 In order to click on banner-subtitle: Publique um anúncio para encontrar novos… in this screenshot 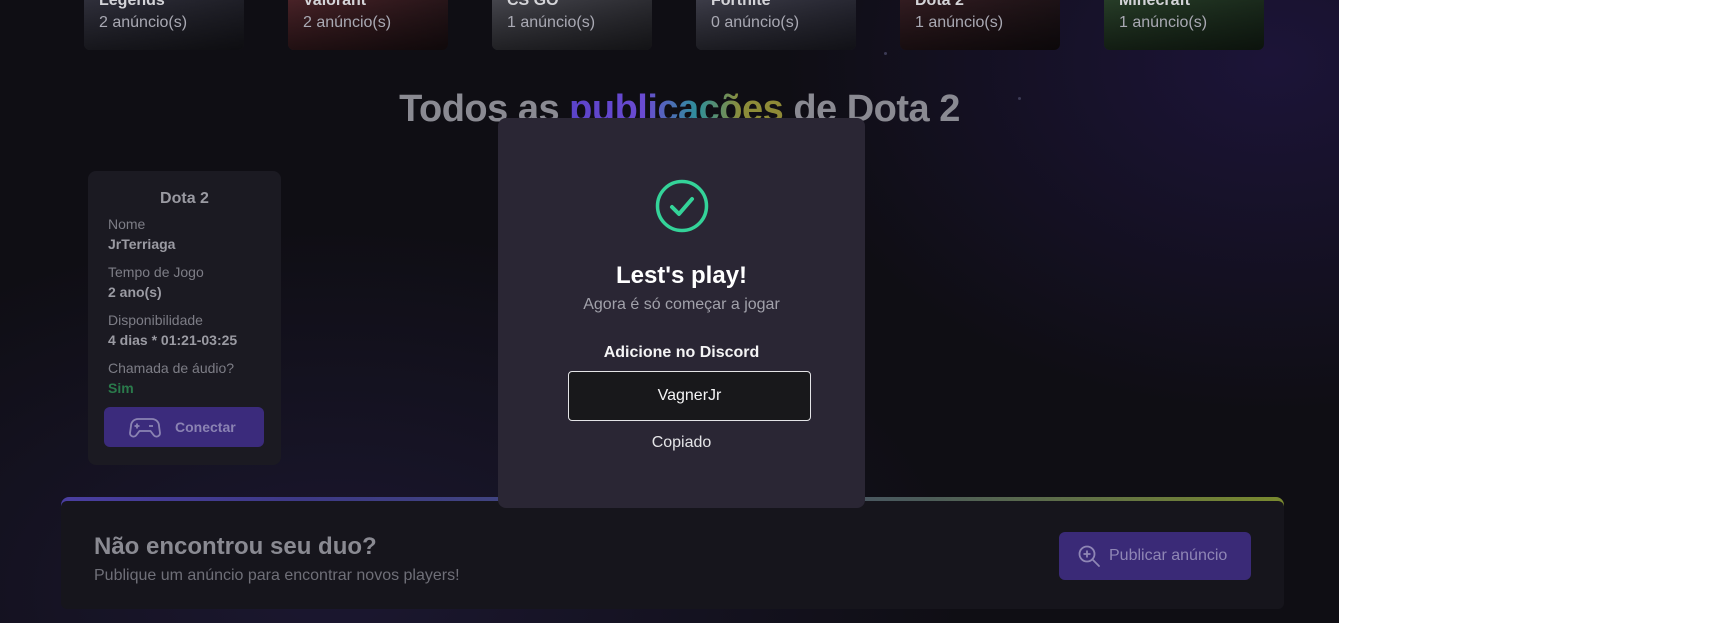, I will do `click(277, 575)`.